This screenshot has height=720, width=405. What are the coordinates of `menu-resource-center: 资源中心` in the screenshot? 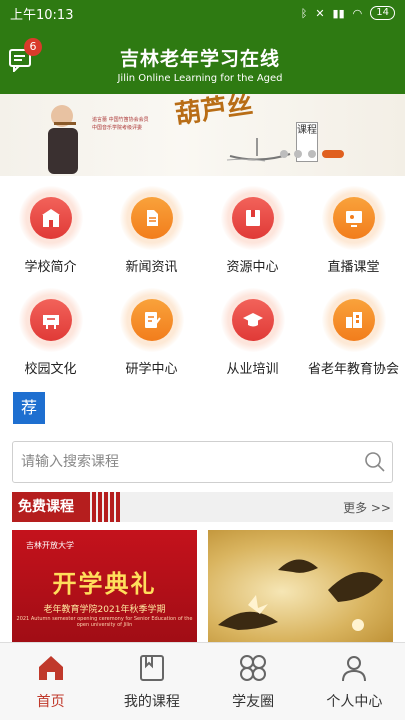 It's located at (252, 230).